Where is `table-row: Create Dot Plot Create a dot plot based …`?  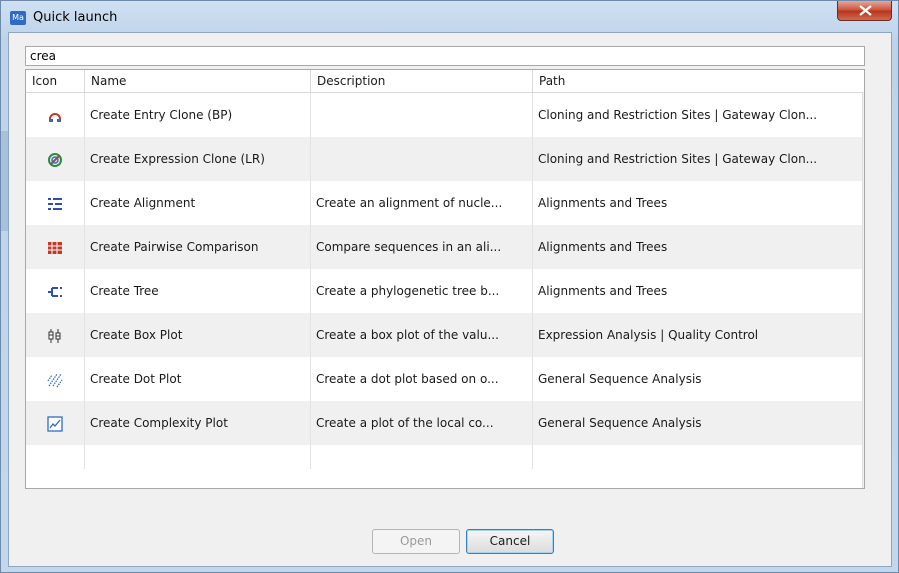
table-row: Create Dot Plot Create a dot plot based … is located at coordinates (444, 379).